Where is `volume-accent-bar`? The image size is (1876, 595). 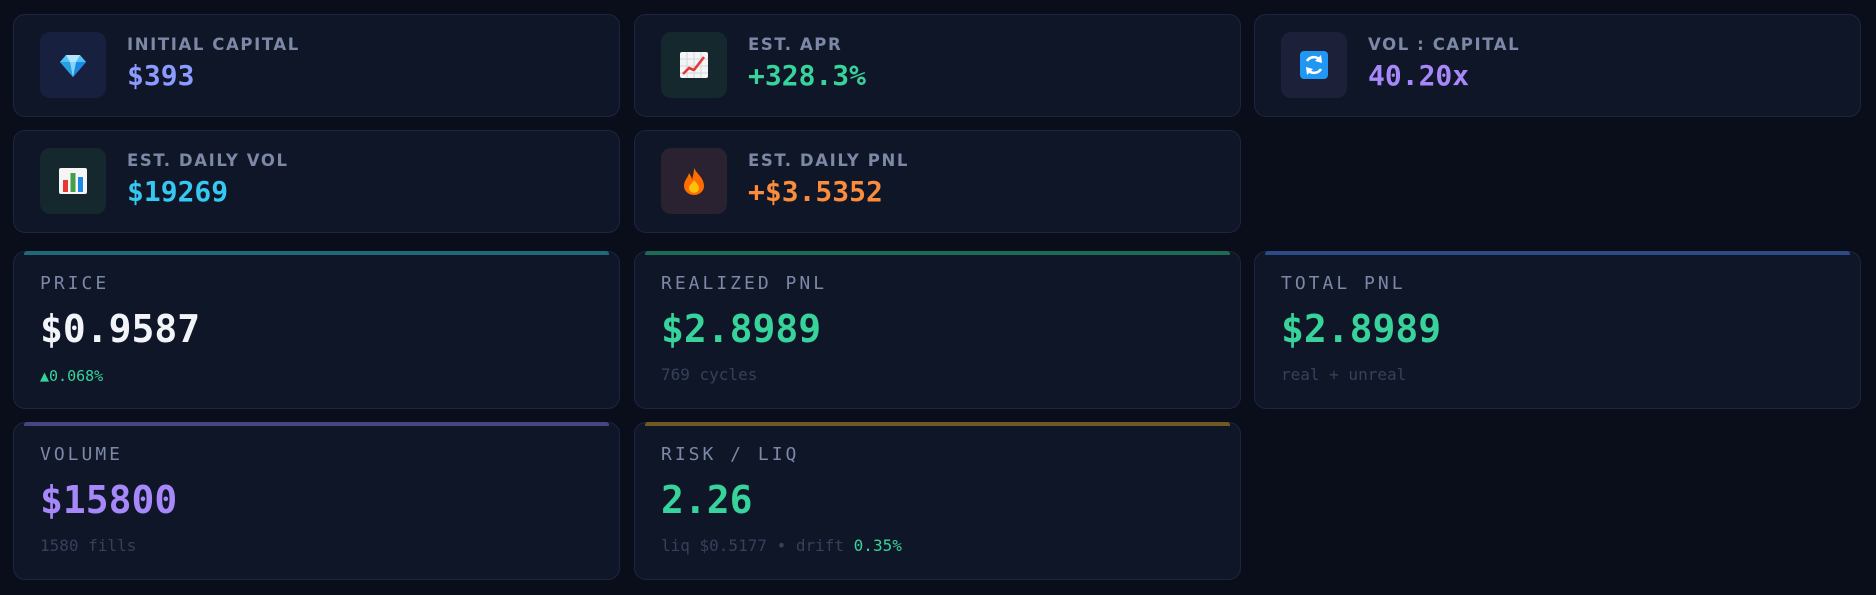 volume-accent-bar is located at coordinates (316, 424).